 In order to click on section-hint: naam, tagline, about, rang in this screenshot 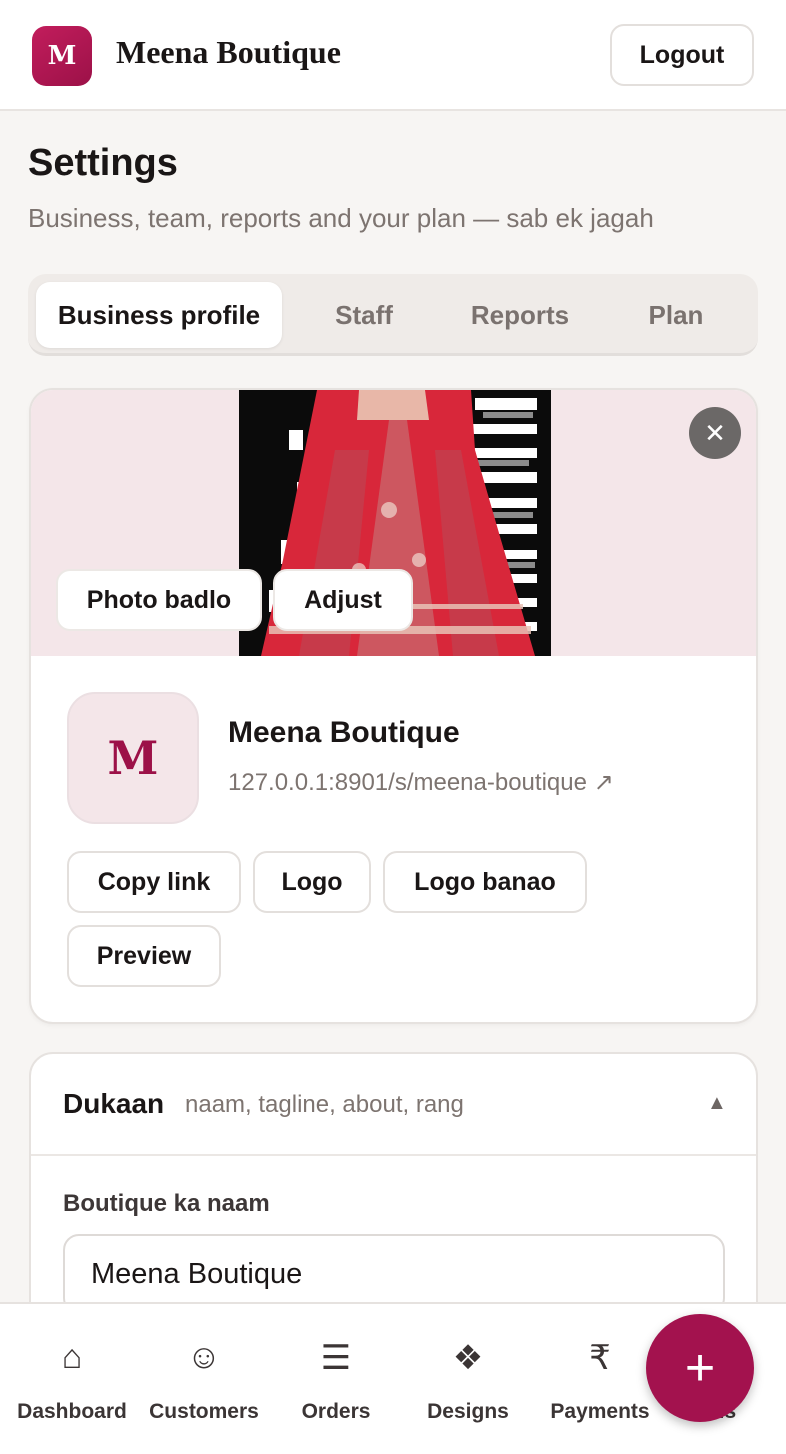, I will do `click(324, 1104)`.